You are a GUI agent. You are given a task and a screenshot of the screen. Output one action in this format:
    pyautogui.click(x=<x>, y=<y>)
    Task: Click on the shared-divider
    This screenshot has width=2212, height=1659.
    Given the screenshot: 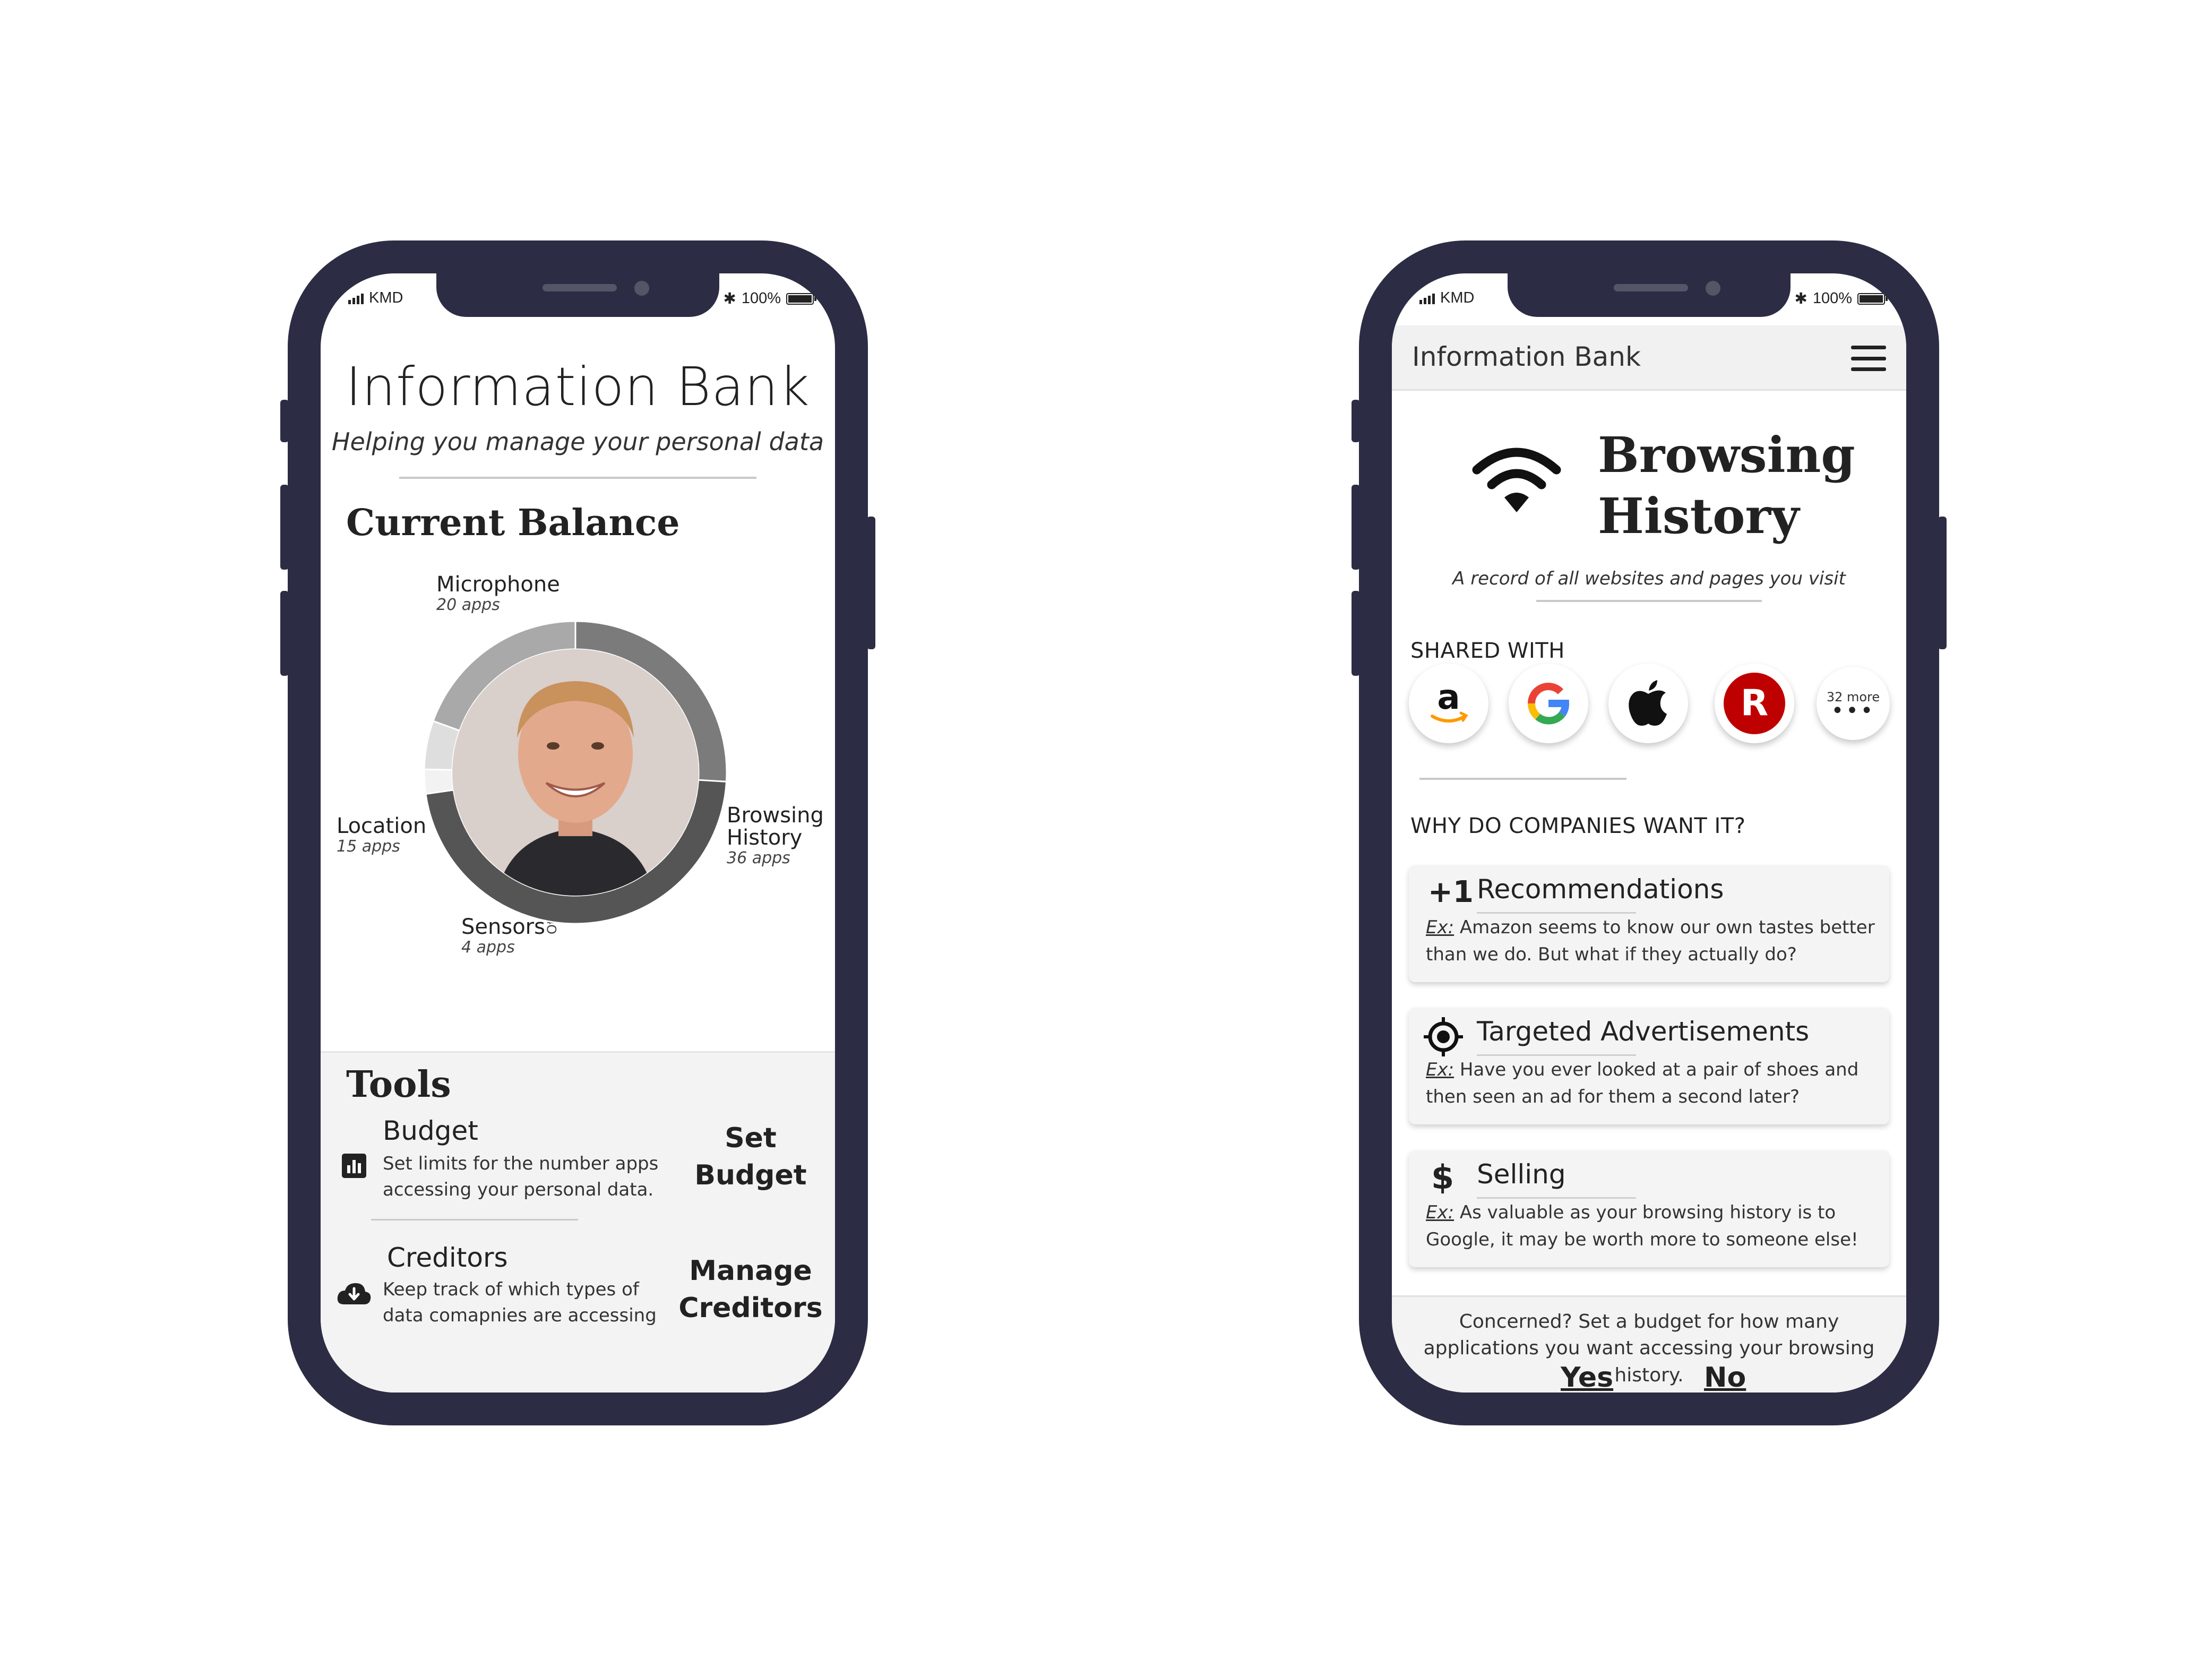 What is the action you would take?
    pyautogui.click(x=1523, y=779)
    